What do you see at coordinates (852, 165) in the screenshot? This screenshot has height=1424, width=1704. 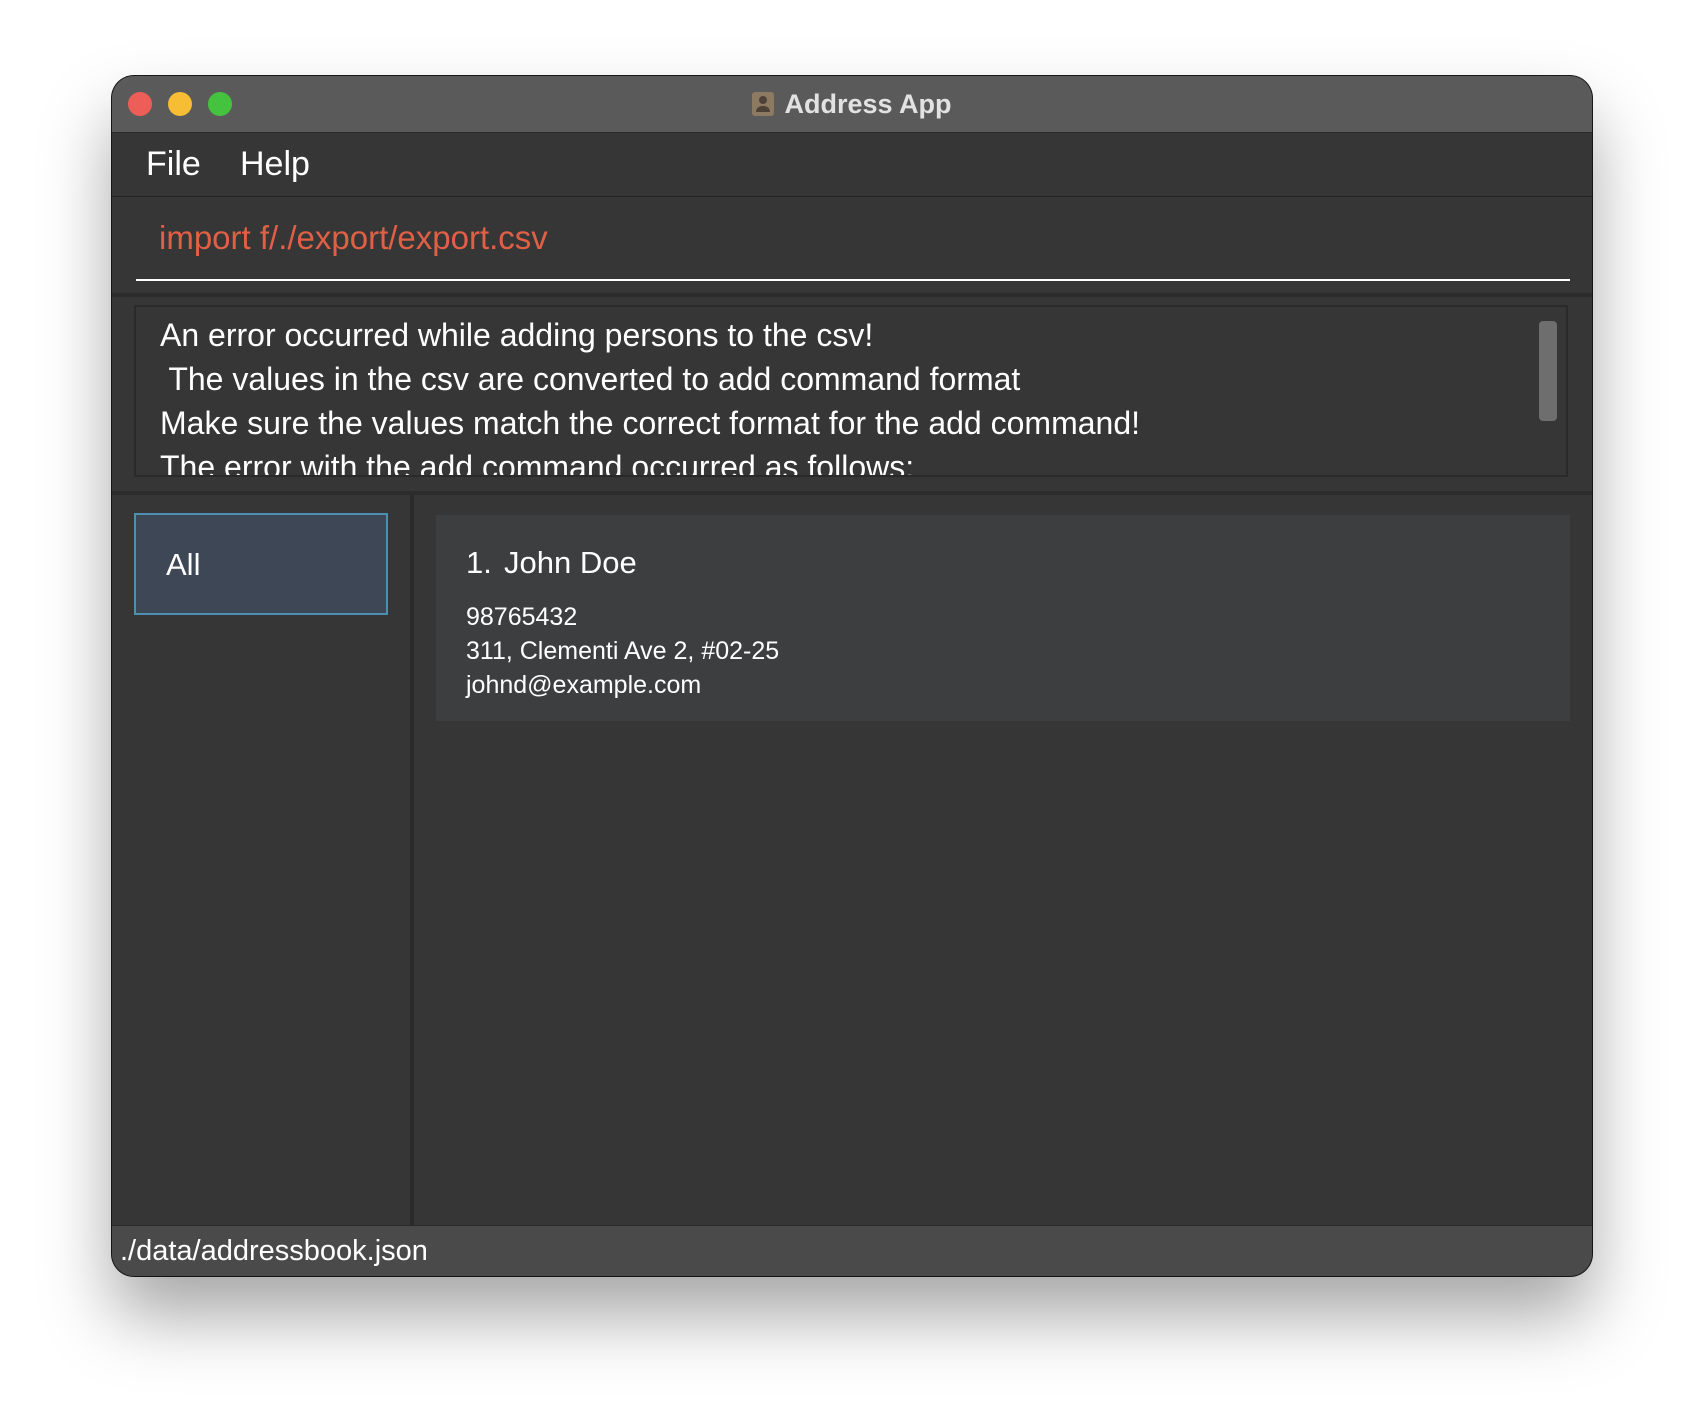 I see `menu-bar: File Help` at bounding box center [852, 165].